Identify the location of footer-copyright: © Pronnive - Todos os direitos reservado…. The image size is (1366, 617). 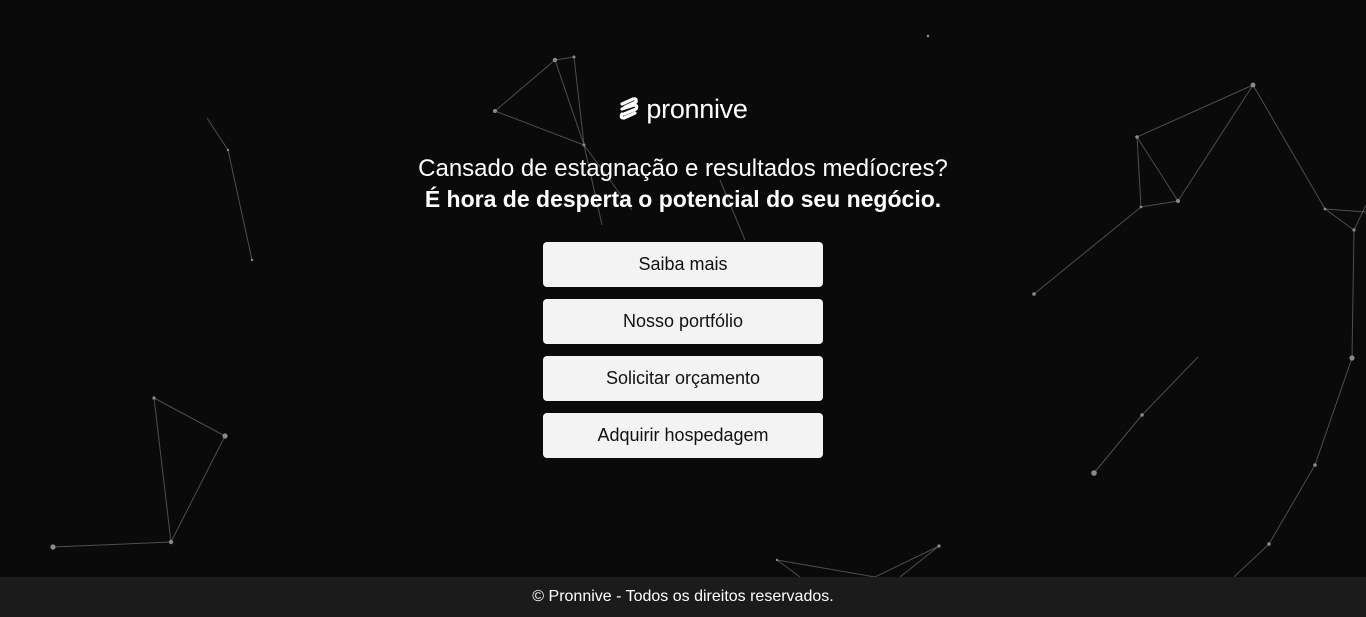
(683, 596).